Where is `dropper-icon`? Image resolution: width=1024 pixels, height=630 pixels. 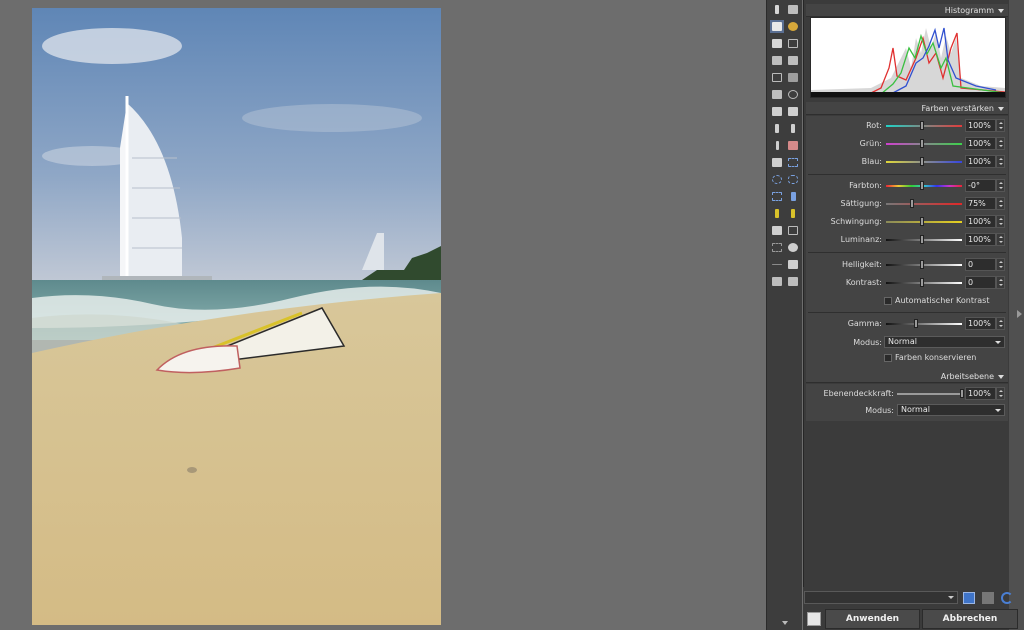
dropper-icon is located at coordinates (793, 128).